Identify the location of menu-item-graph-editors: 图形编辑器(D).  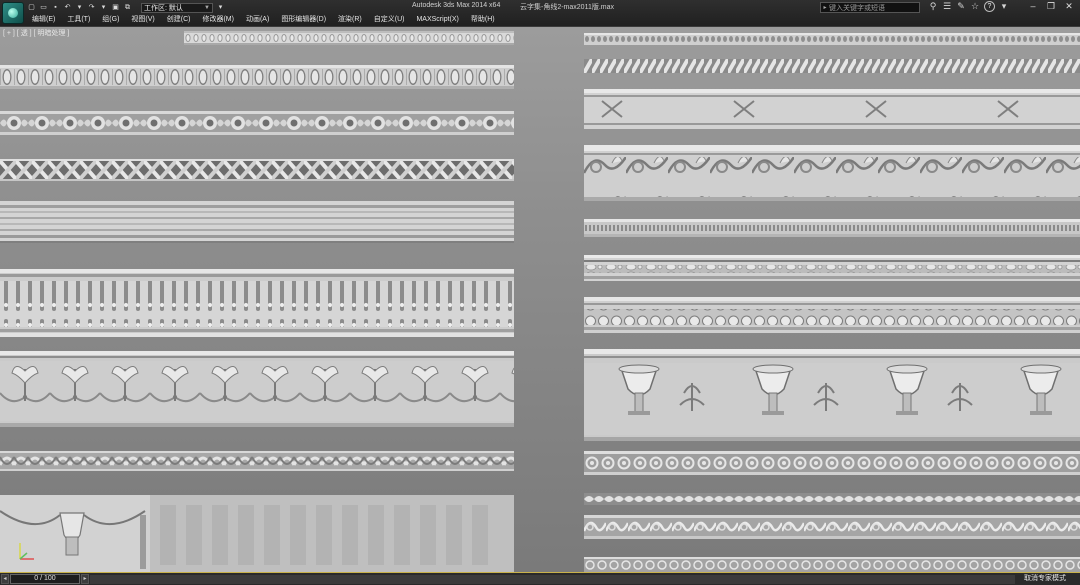
(303, 19).